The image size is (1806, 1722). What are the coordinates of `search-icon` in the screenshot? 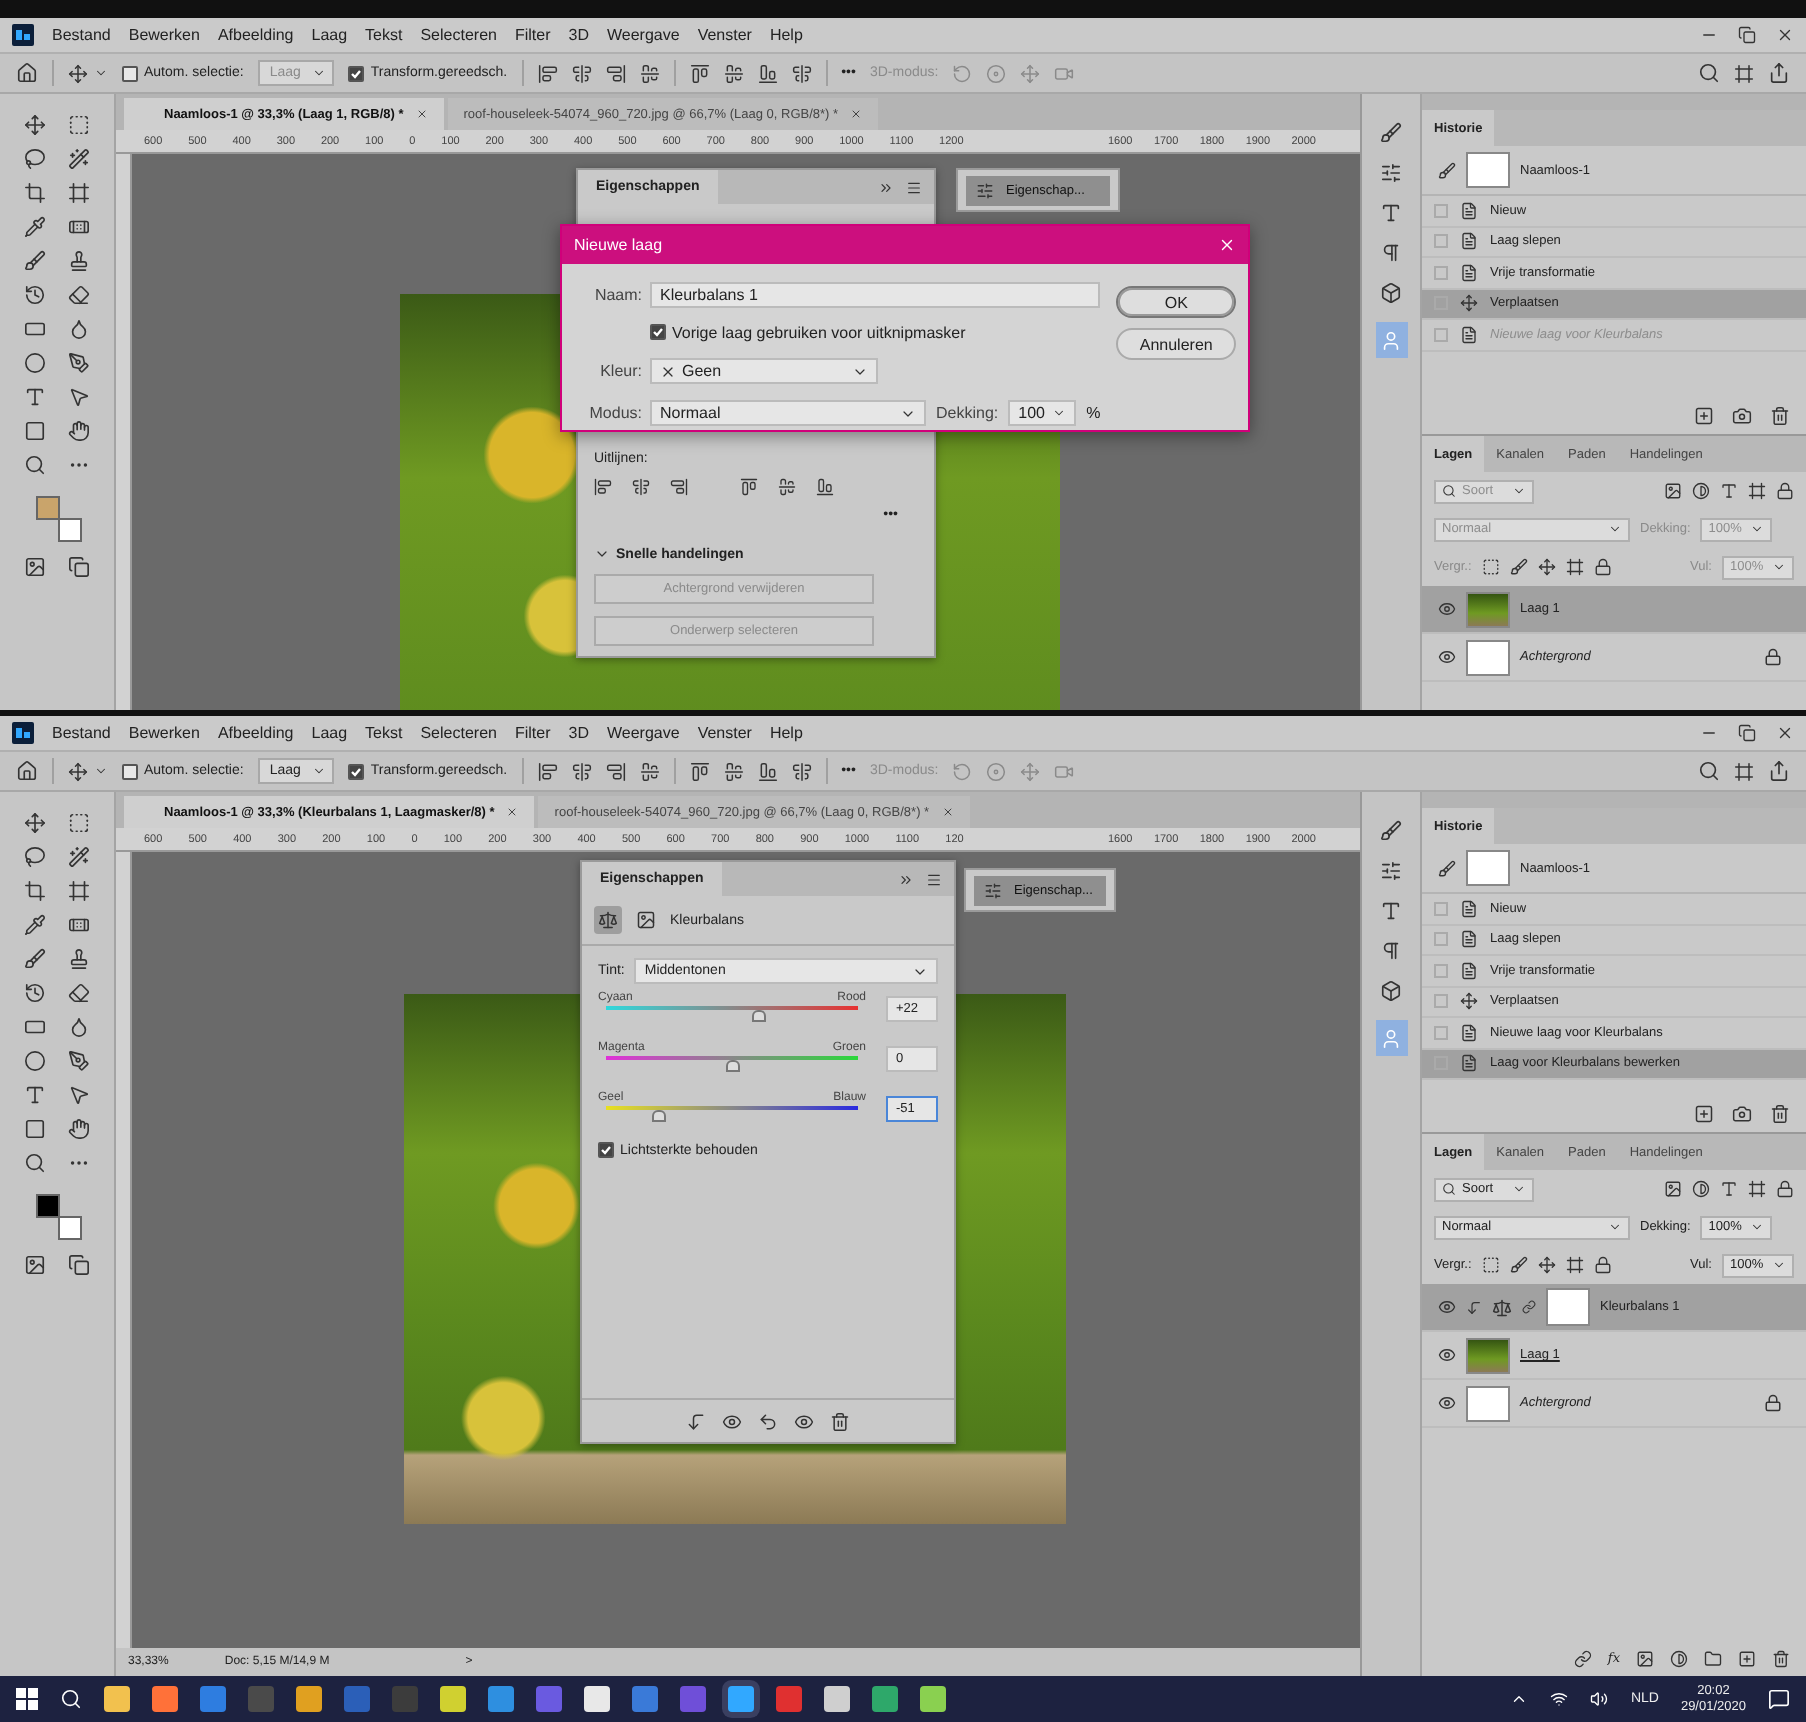 It's located at (1709, 73).